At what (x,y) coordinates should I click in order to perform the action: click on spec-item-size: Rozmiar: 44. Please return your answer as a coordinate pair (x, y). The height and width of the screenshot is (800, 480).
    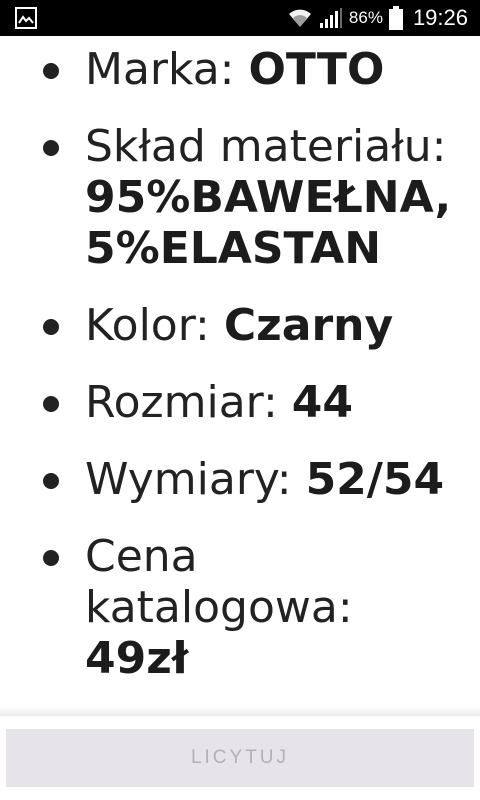
    Looking at the image, I should click on (240, 402).